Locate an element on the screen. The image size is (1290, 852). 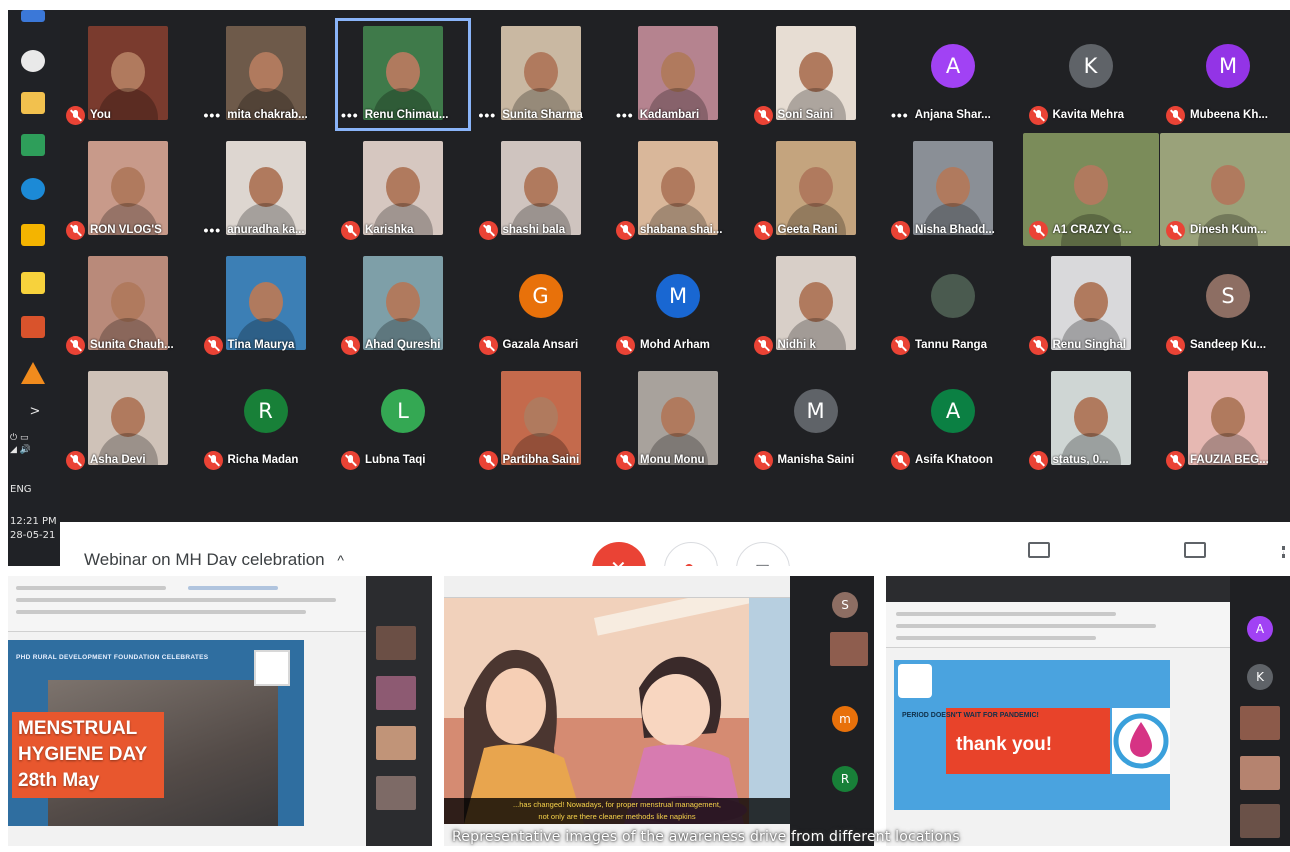
participant-tile: Tina Maurya is located at coordinates (265, 304).